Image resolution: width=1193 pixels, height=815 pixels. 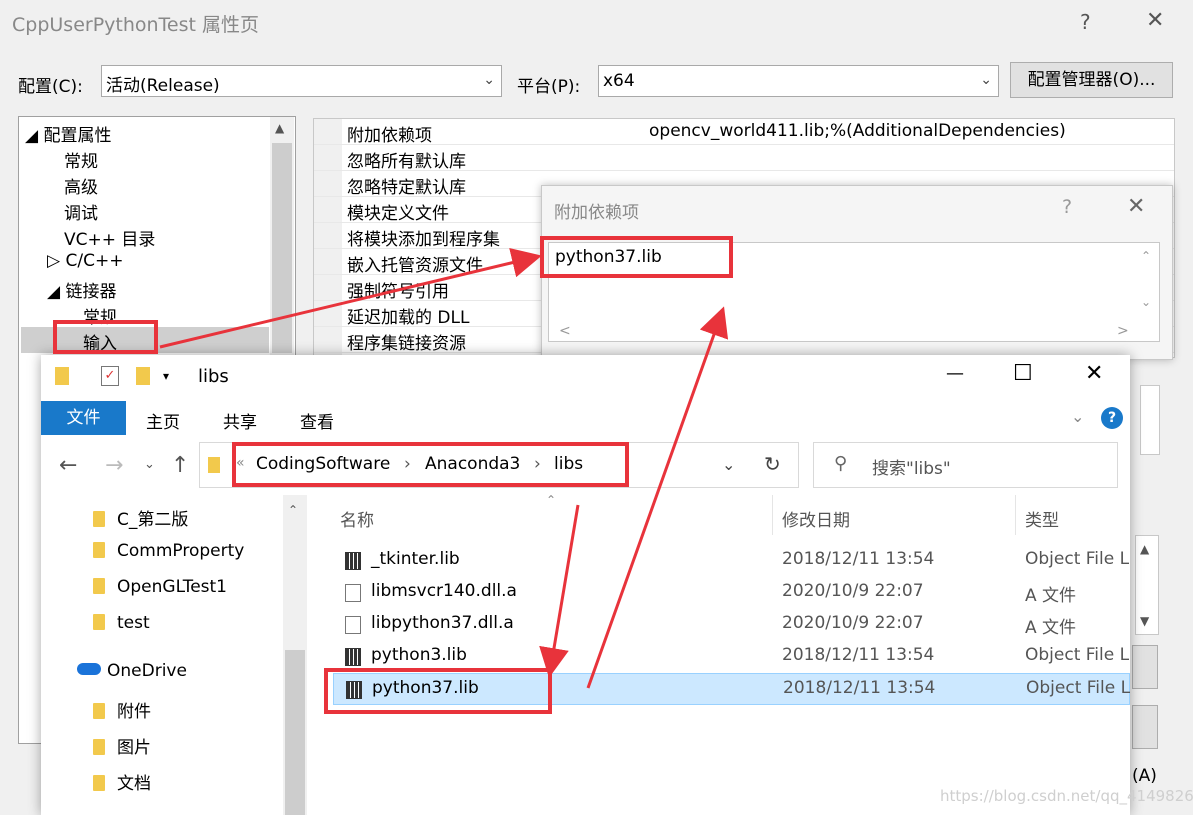 What do you see at coordinates (1066, 796) in the screenshot?
I see `watermark: https://blog.csdn.net/qq_41498261` at bounding box center [1066, 796].